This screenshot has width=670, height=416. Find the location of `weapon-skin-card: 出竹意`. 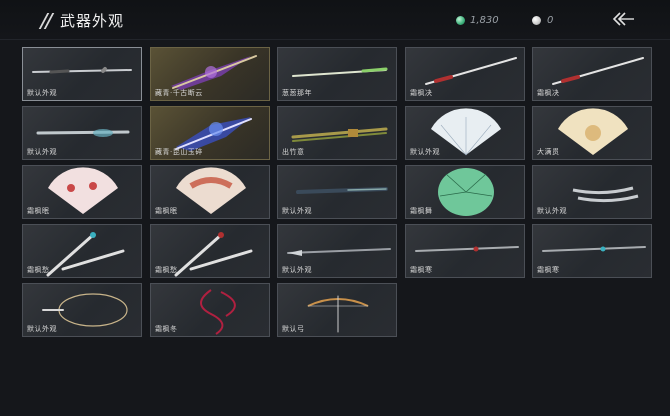

weapon-skin-card: 出竹意 is located at coordinates (337, 133).